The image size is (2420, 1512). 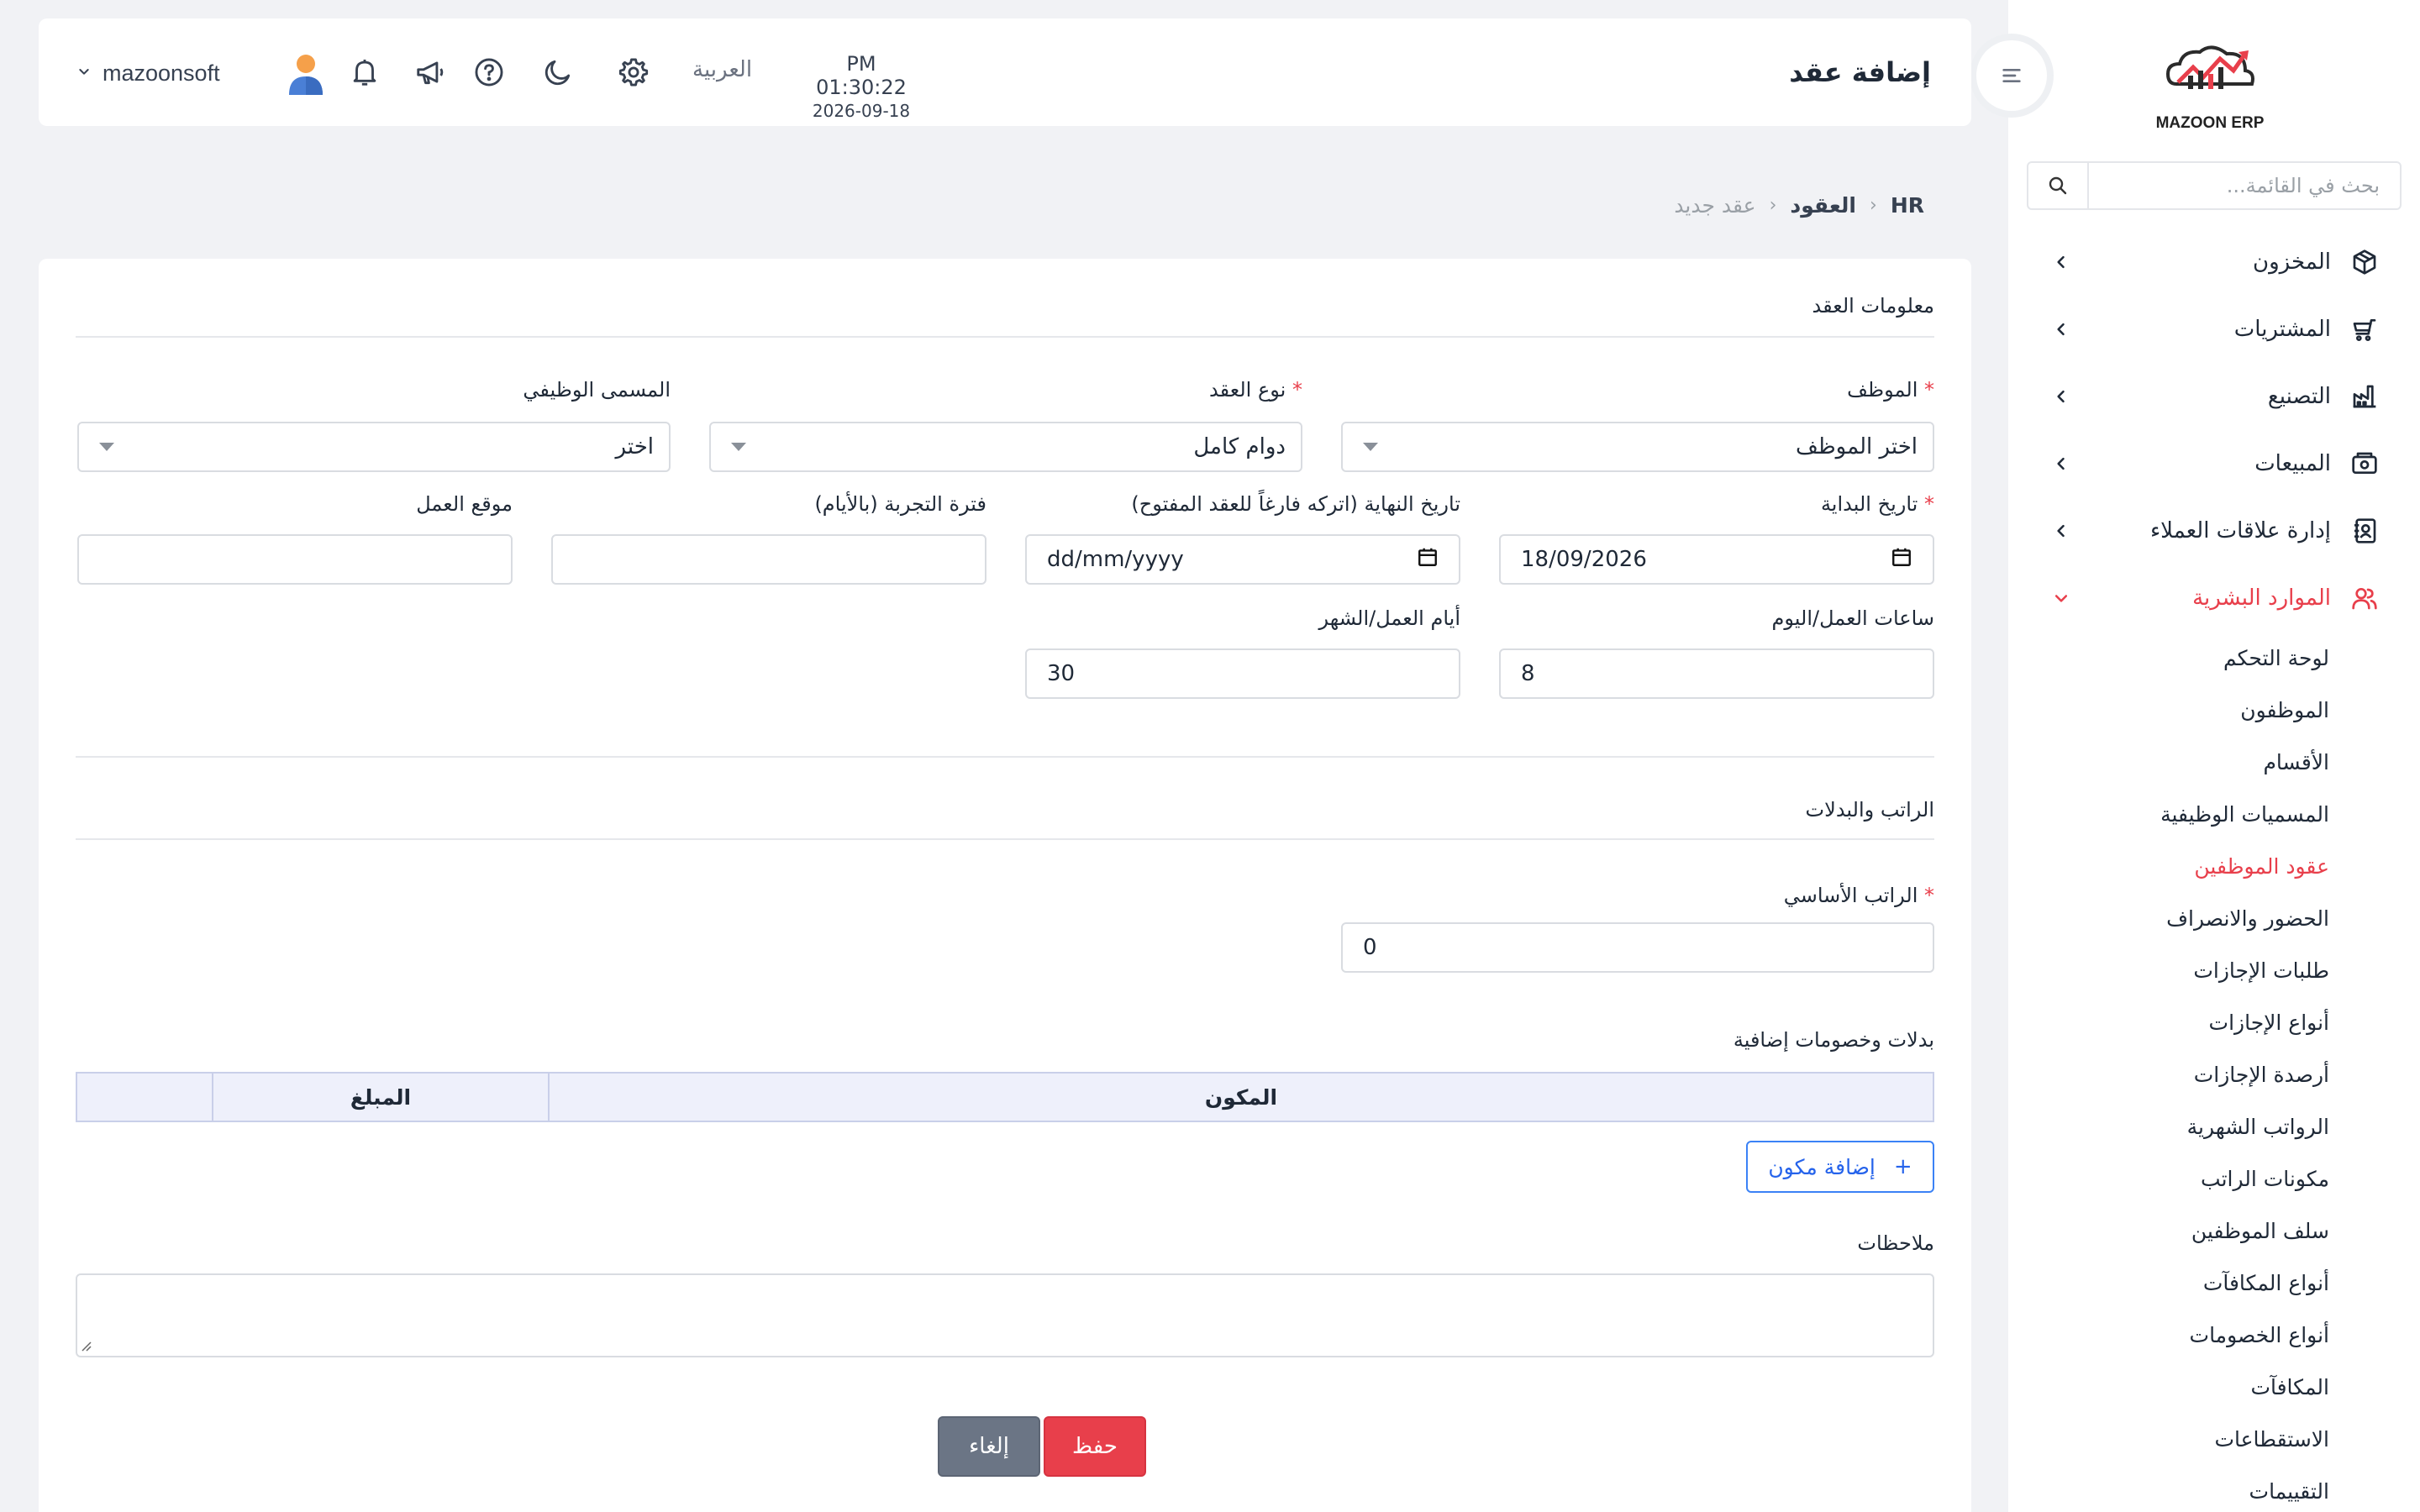 I want to click on start-date-label: * تاريخ البداية, so click(x=1877, y=504).